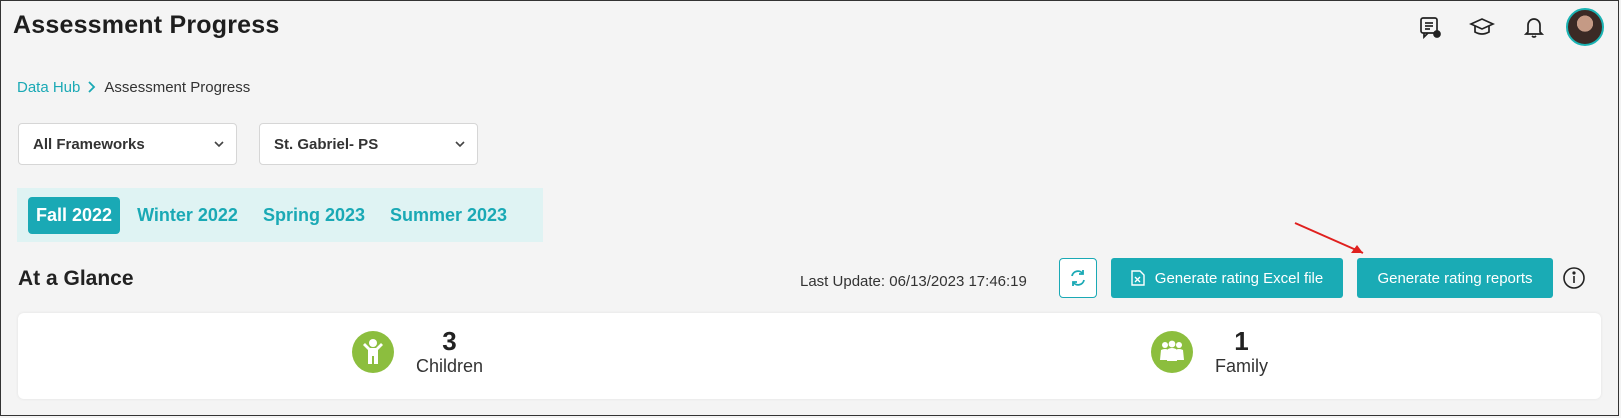 This screenshot has width=1621, height=418. I want to click on report-icon, so click(1430, 27).